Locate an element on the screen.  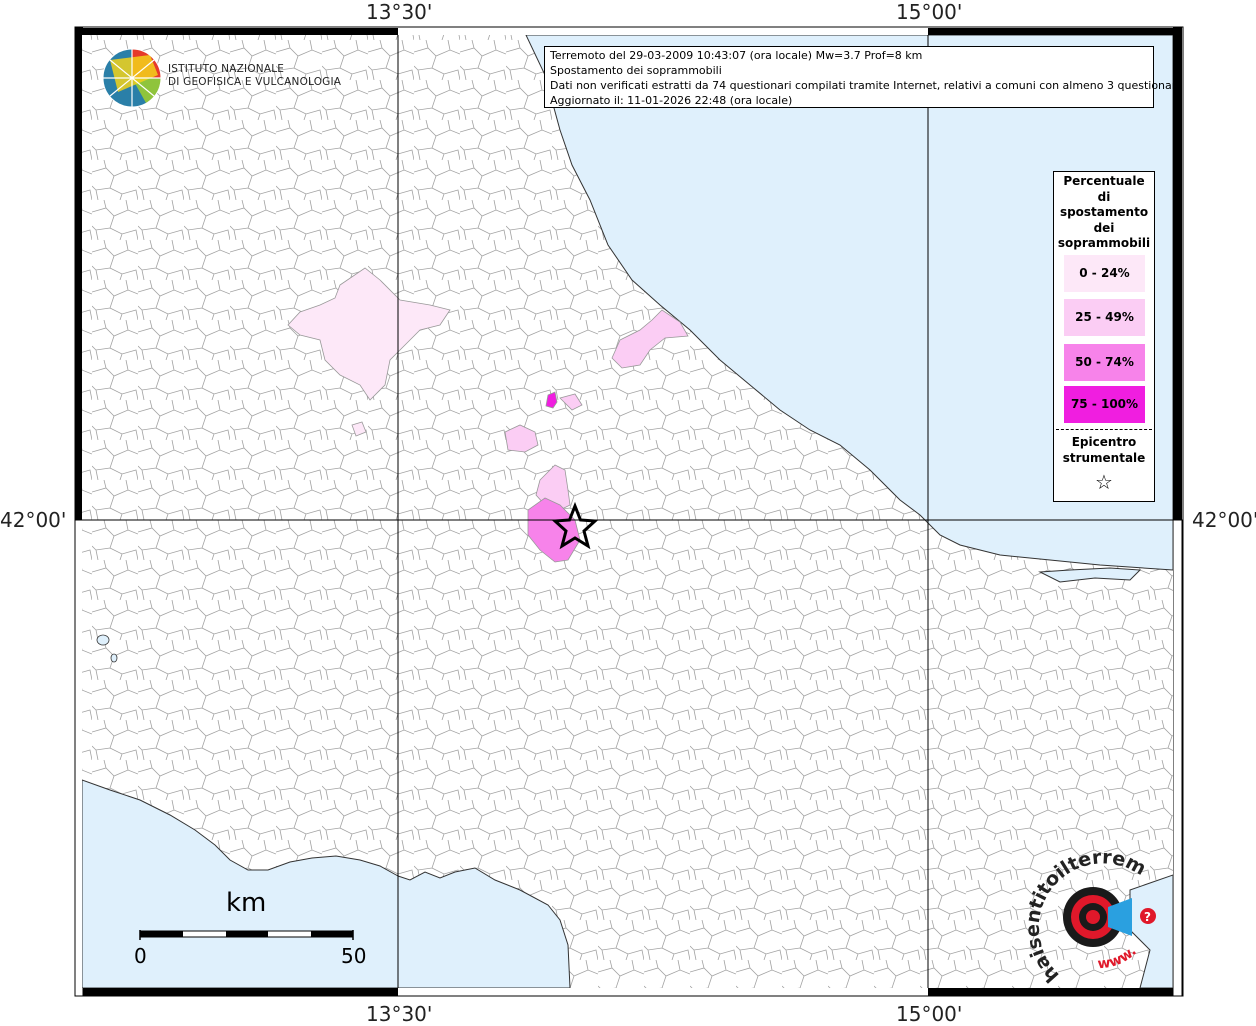
legend-separator is located at coordinates (1104, 429).